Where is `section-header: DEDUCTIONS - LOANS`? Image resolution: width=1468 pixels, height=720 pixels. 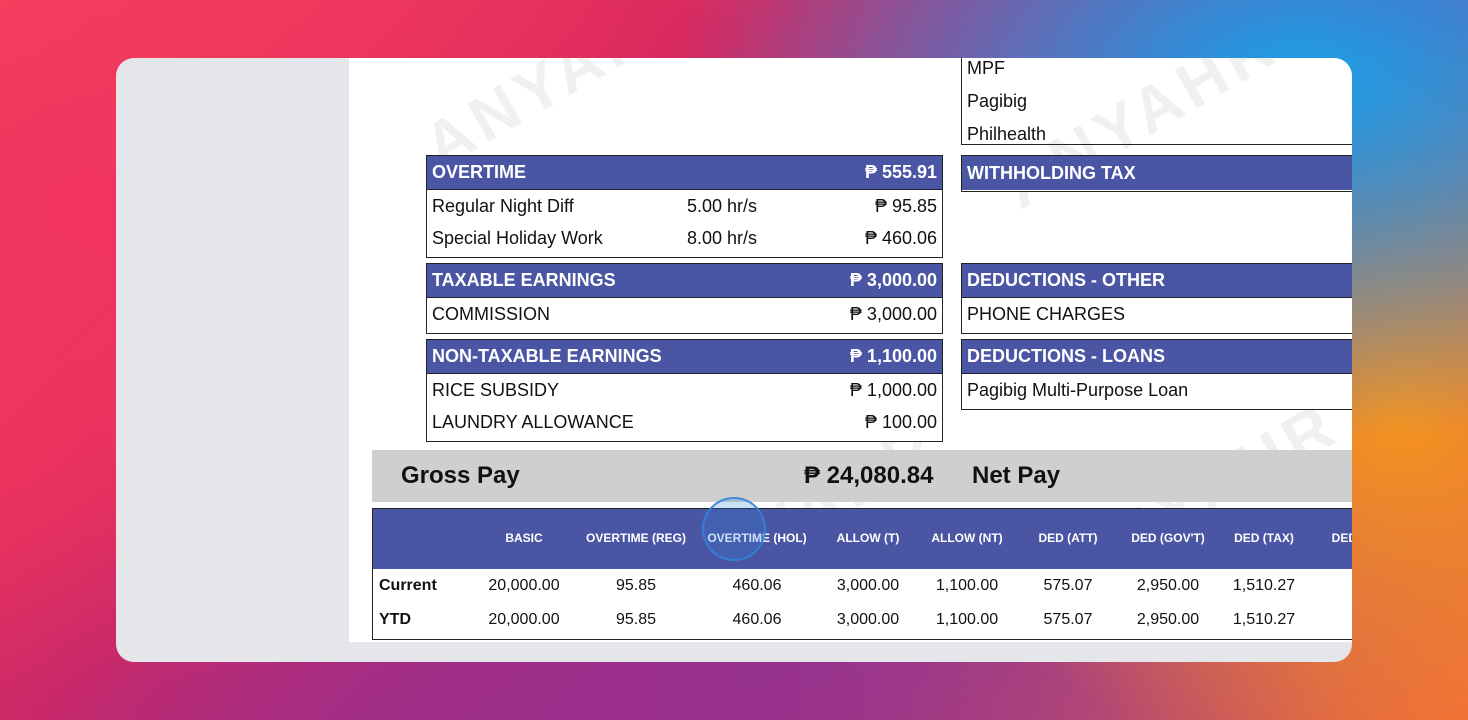 section-header: DEDUCTIONS - LOANS is located at coordinates (1157, 357).